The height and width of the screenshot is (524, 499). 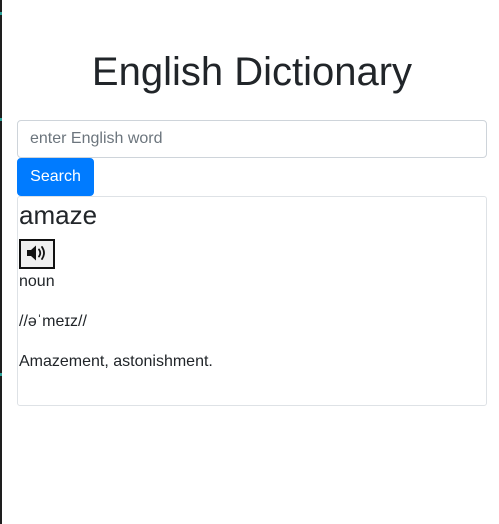 I want to click on definition-text: Amazement, astonishment., so click(x=116, y=361).